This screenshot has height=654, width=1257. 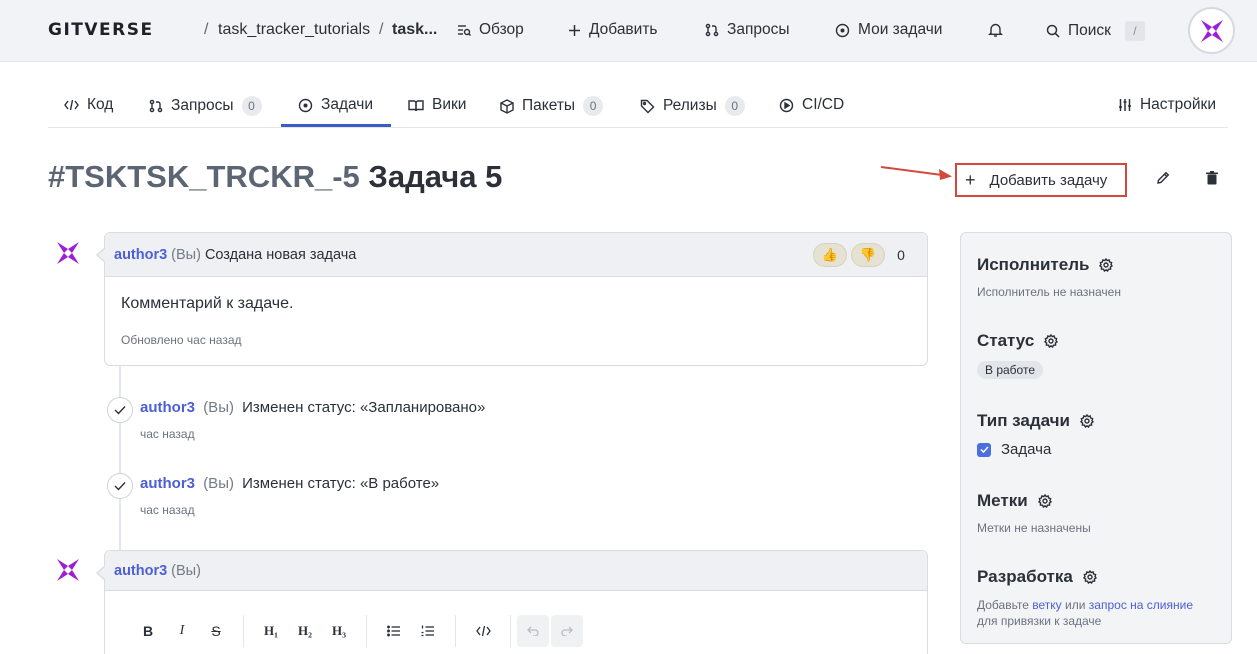 What do you see at coordinates (202, 105) in the screenshot?
I see `tab-requests-label: Запросы` at bounding box center [202, 105].